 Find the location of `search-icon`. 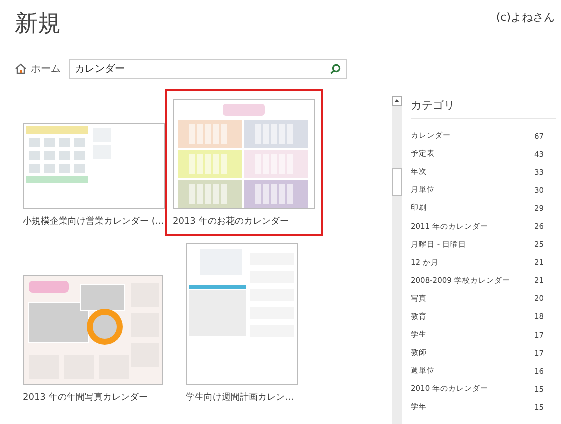

search-icon is located at coordinates (335, 69).